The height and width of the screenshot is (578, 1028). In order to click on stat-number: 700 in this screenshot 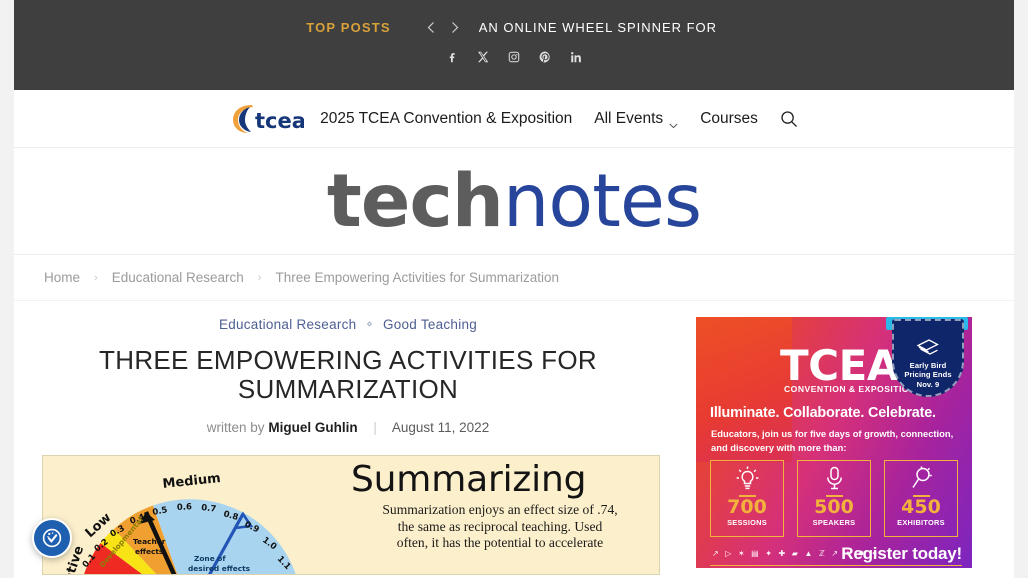, I will do `click(747, 507)`.